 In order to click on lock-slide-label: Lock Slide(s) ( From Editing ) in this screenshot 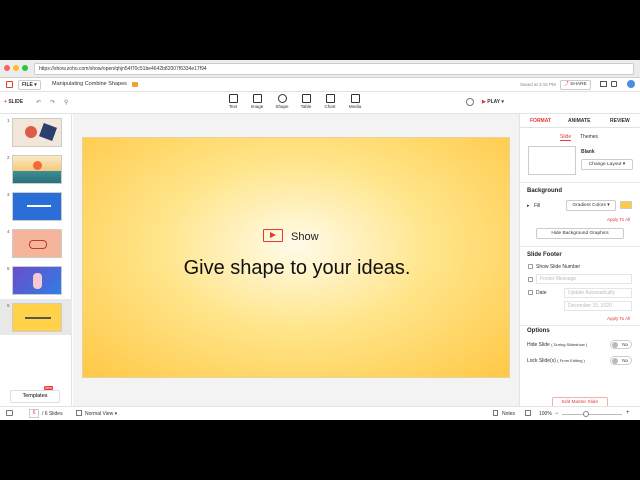, I will do `click(556, 361)`.